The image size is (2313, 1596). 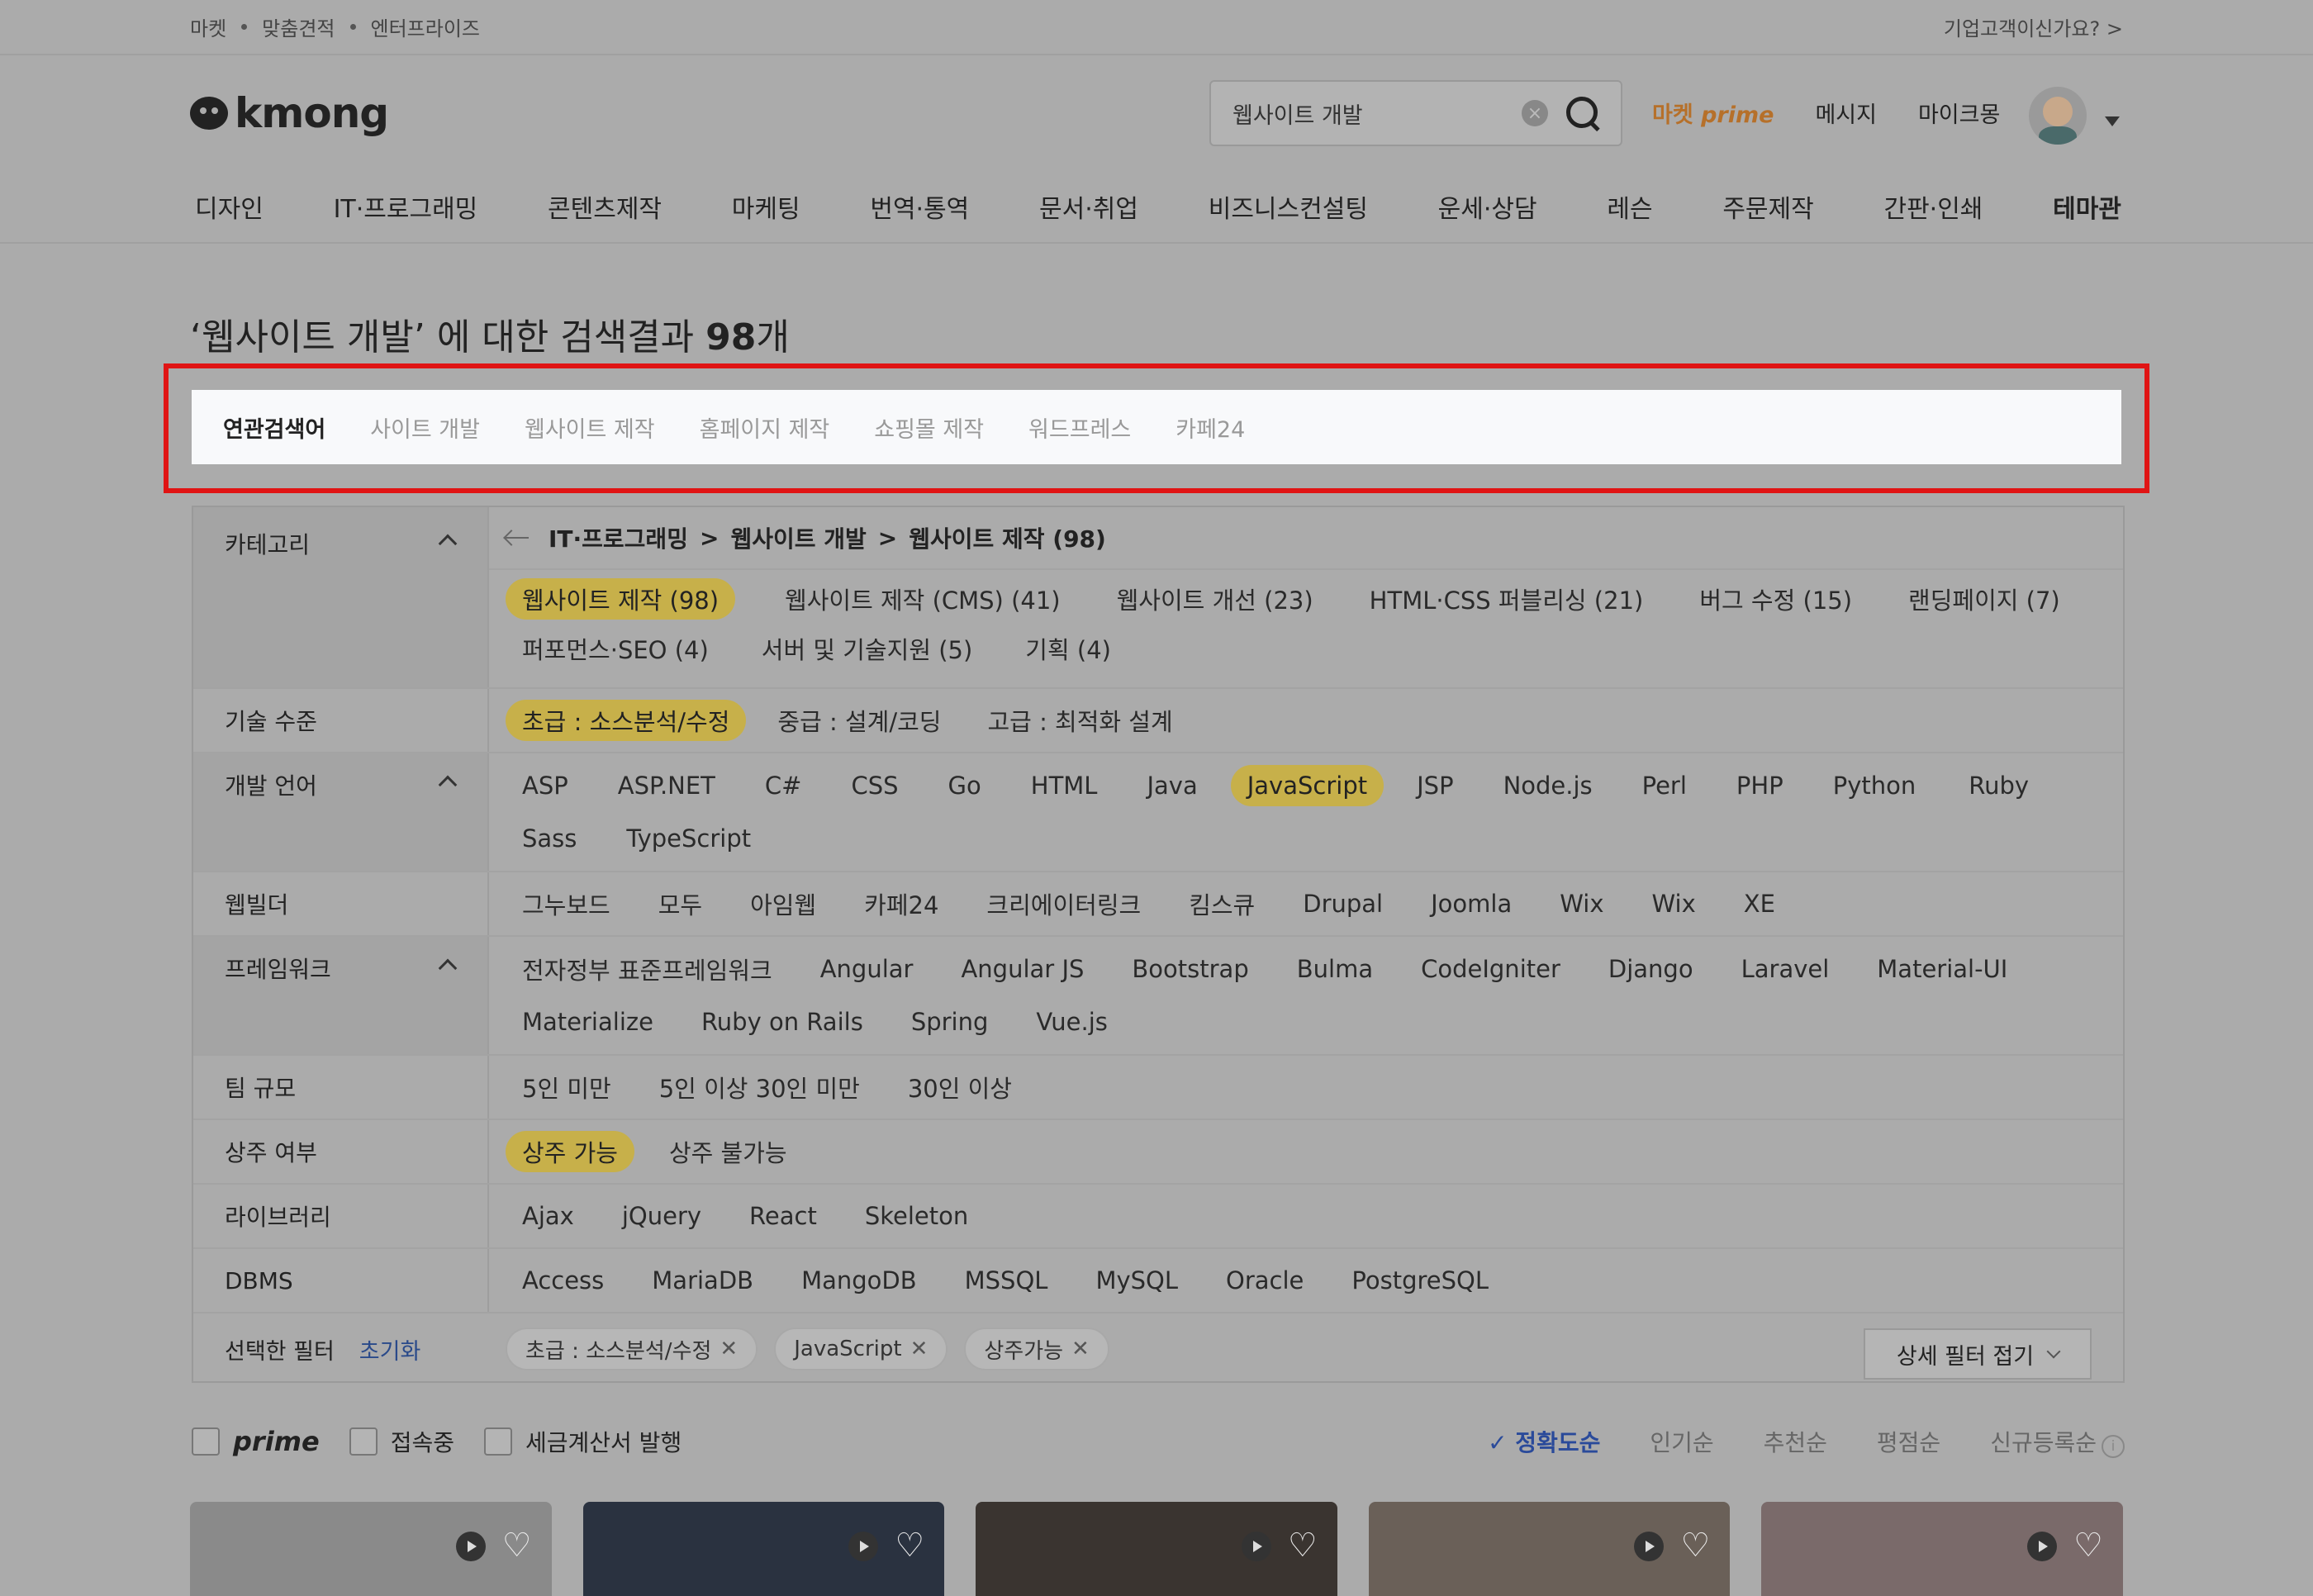 What do you see at coordinates (2058, 116) in the screenshot?
I see `avatar` at bounding box center [2058, 116].